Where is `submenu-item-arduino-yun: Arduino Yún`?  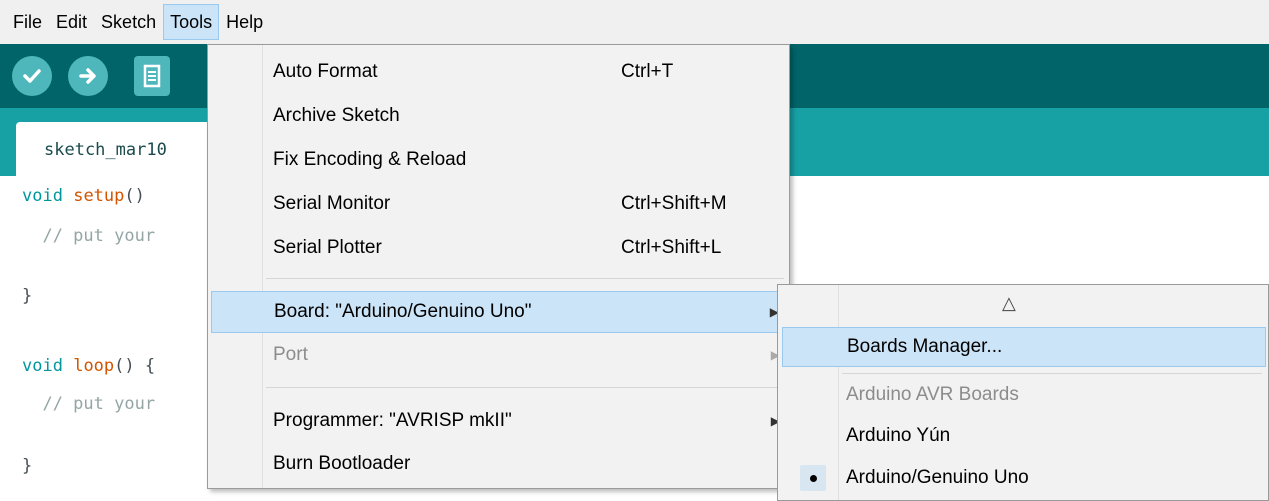
submenu-item-arduino-yun: Arduino Yún is located at coordinates (1024, 437).